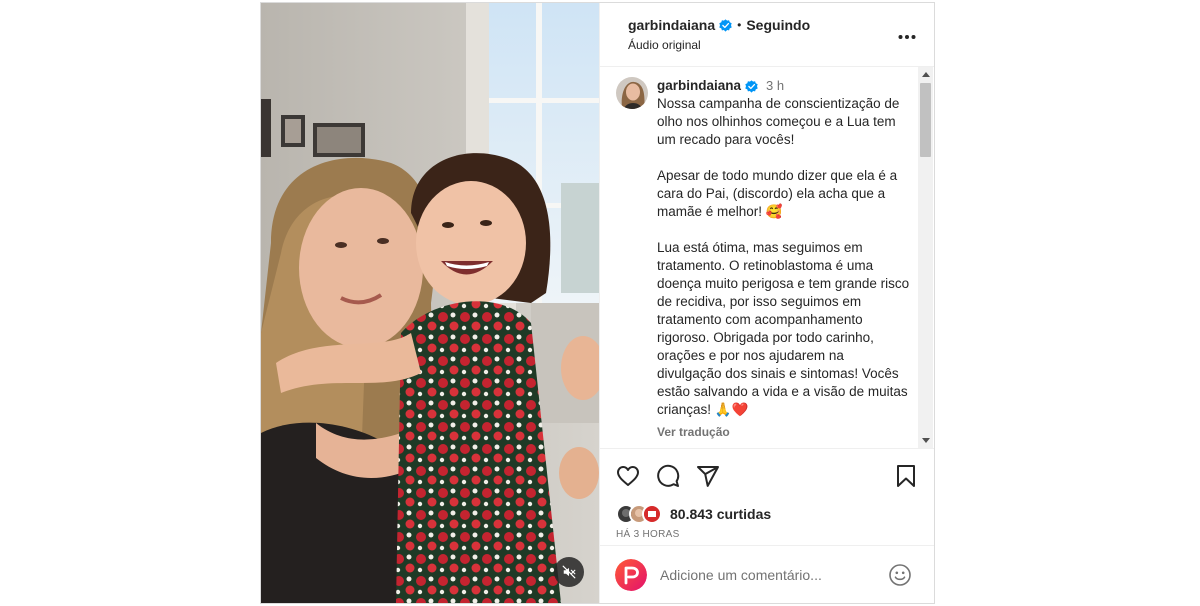  I want to click on post-header: garbindaiana • Seguindo Áudio original, so click(767, 35).